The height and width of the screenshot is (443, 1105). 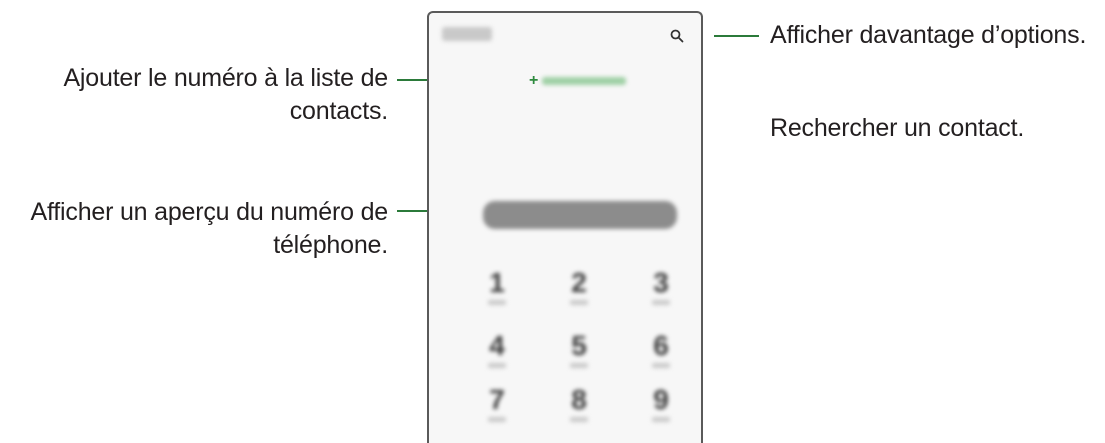 What do you see at coordinates (467, 34) in the screenshot?
I see `app-title` at bounding box center [467, 34].